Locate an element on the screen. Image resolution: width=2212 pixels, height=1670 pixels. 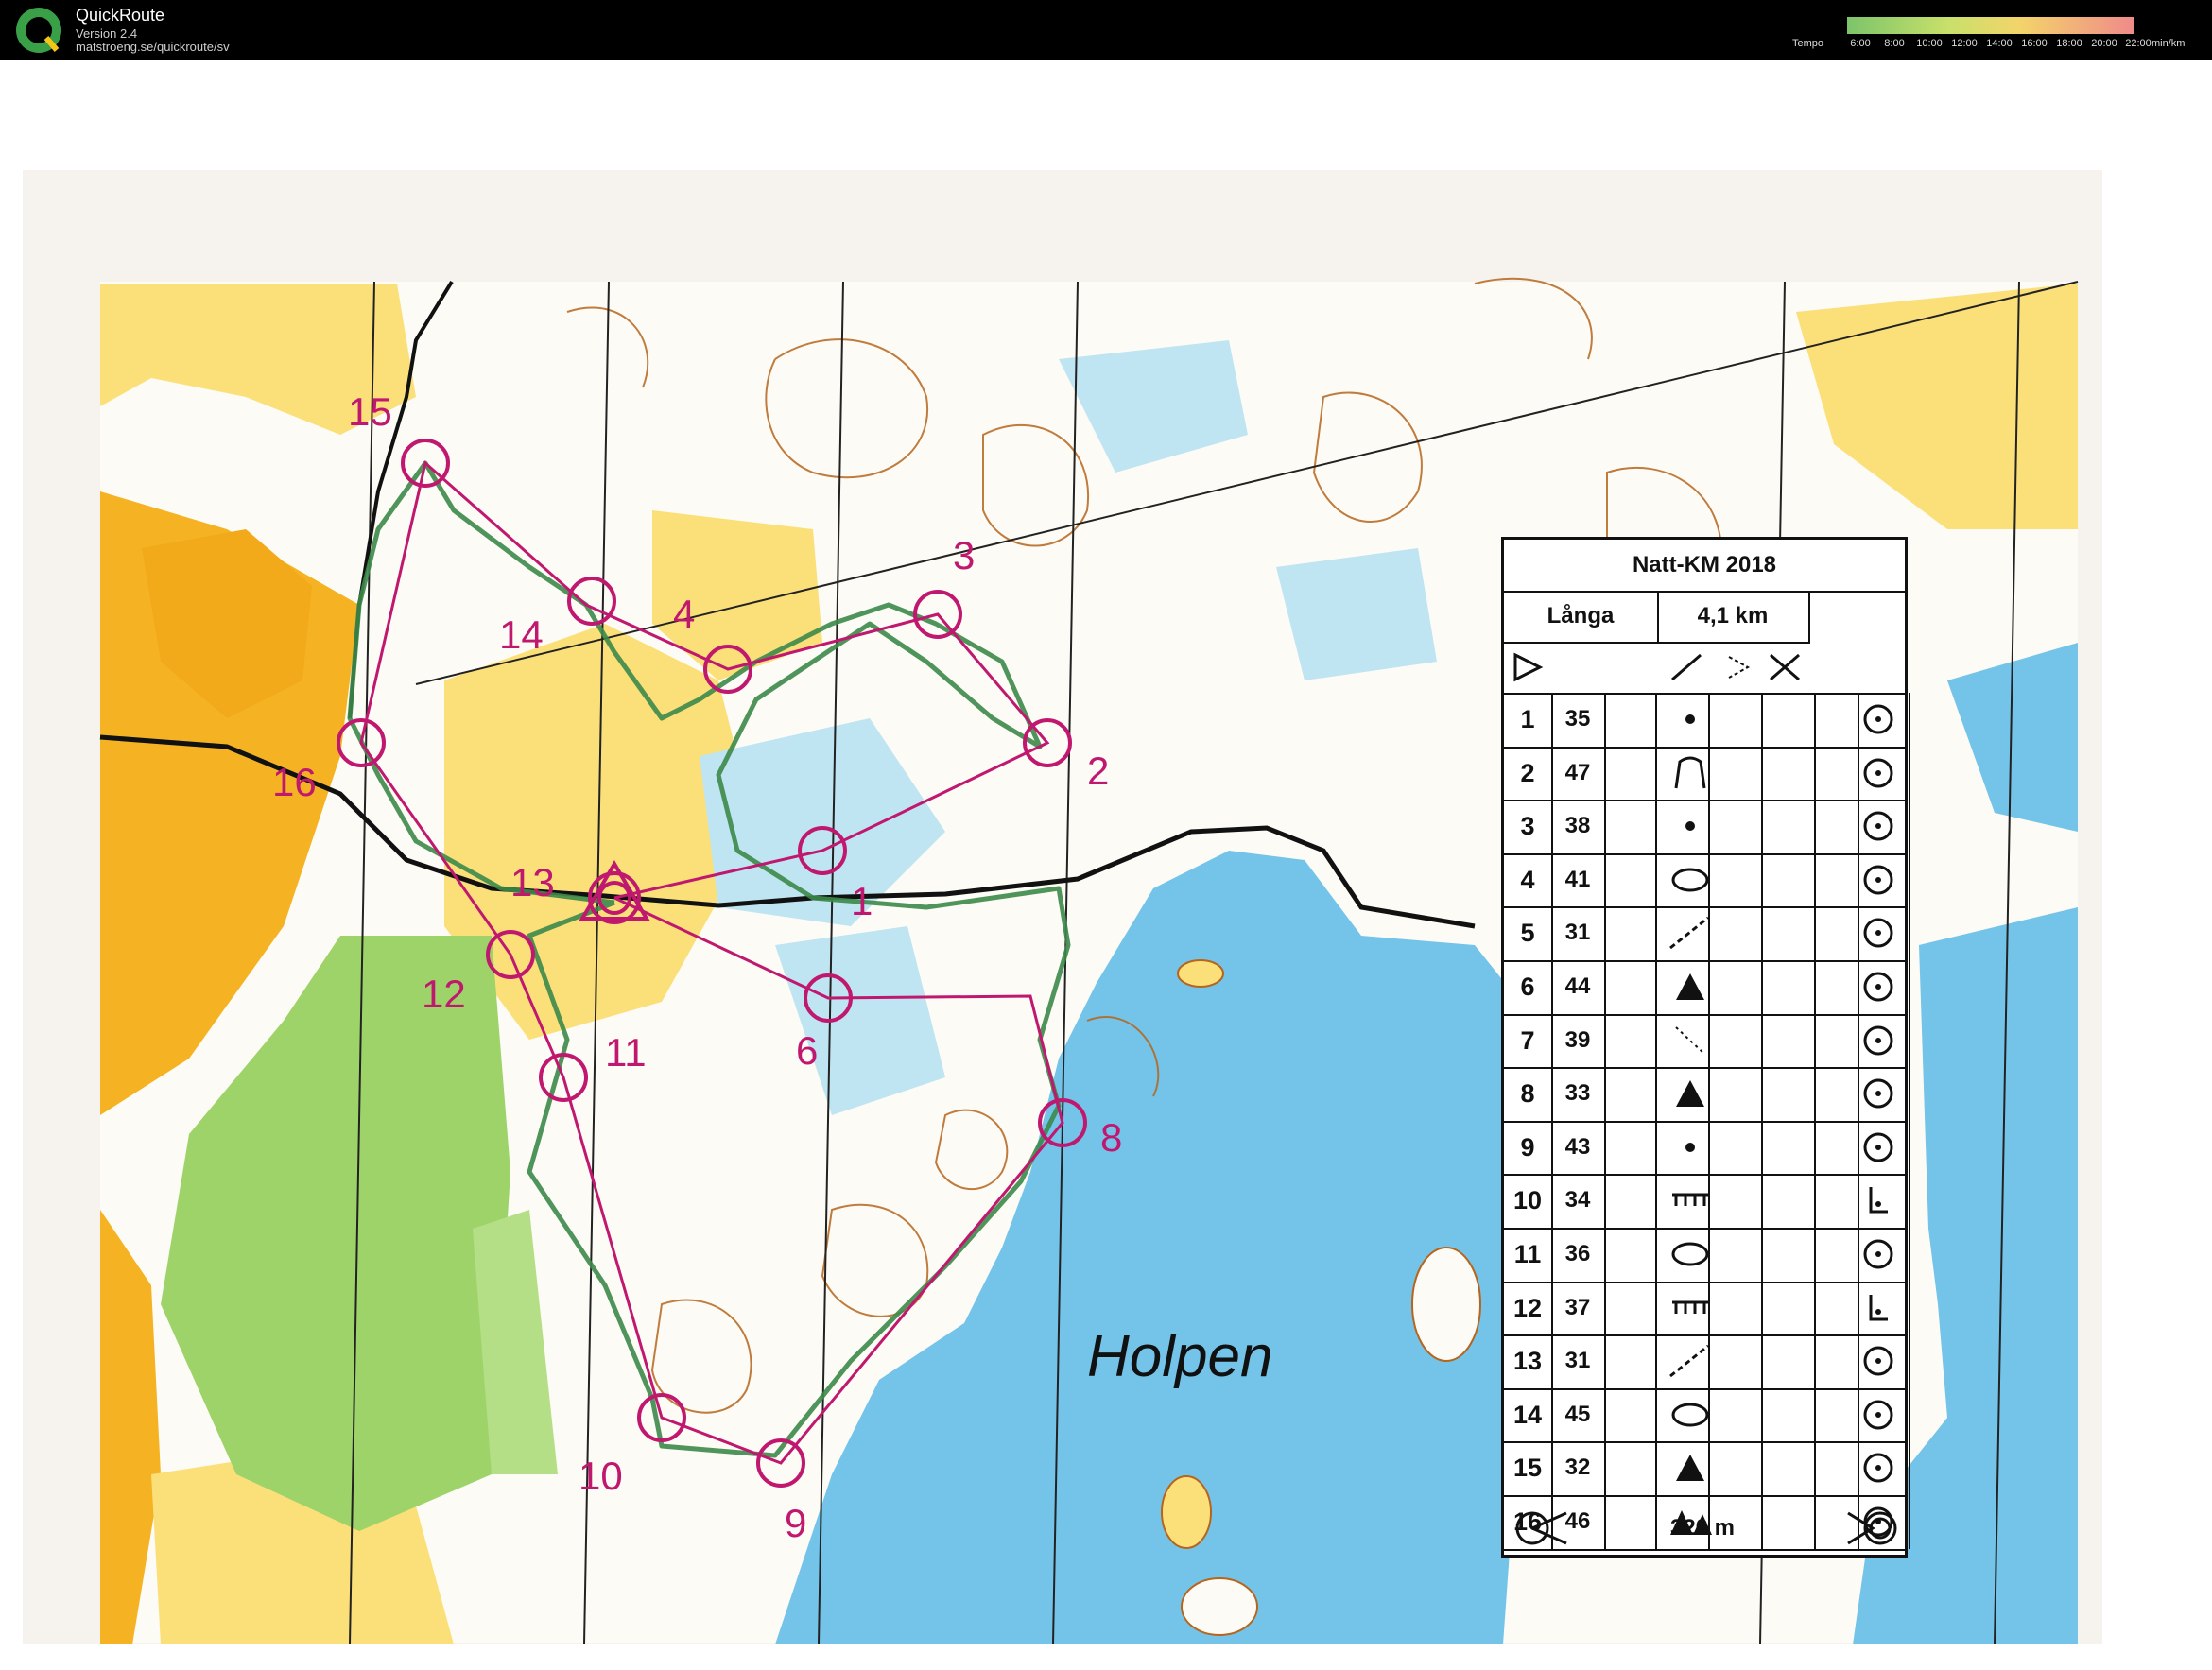
control-code: 36 is located at coordinates (1578, 1255).